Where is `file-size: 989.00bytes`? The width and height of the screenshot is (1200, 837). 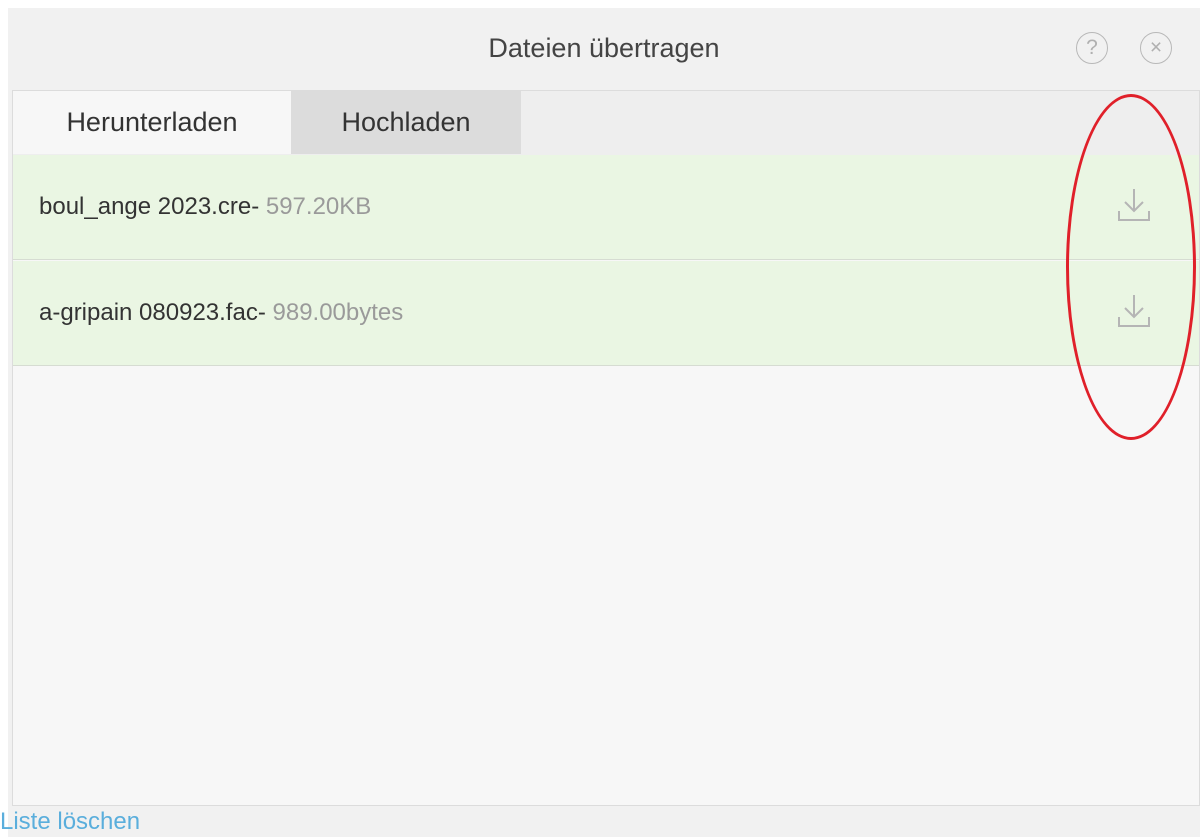 file-size: 989.00bytes is located at coordinates (338, 312).